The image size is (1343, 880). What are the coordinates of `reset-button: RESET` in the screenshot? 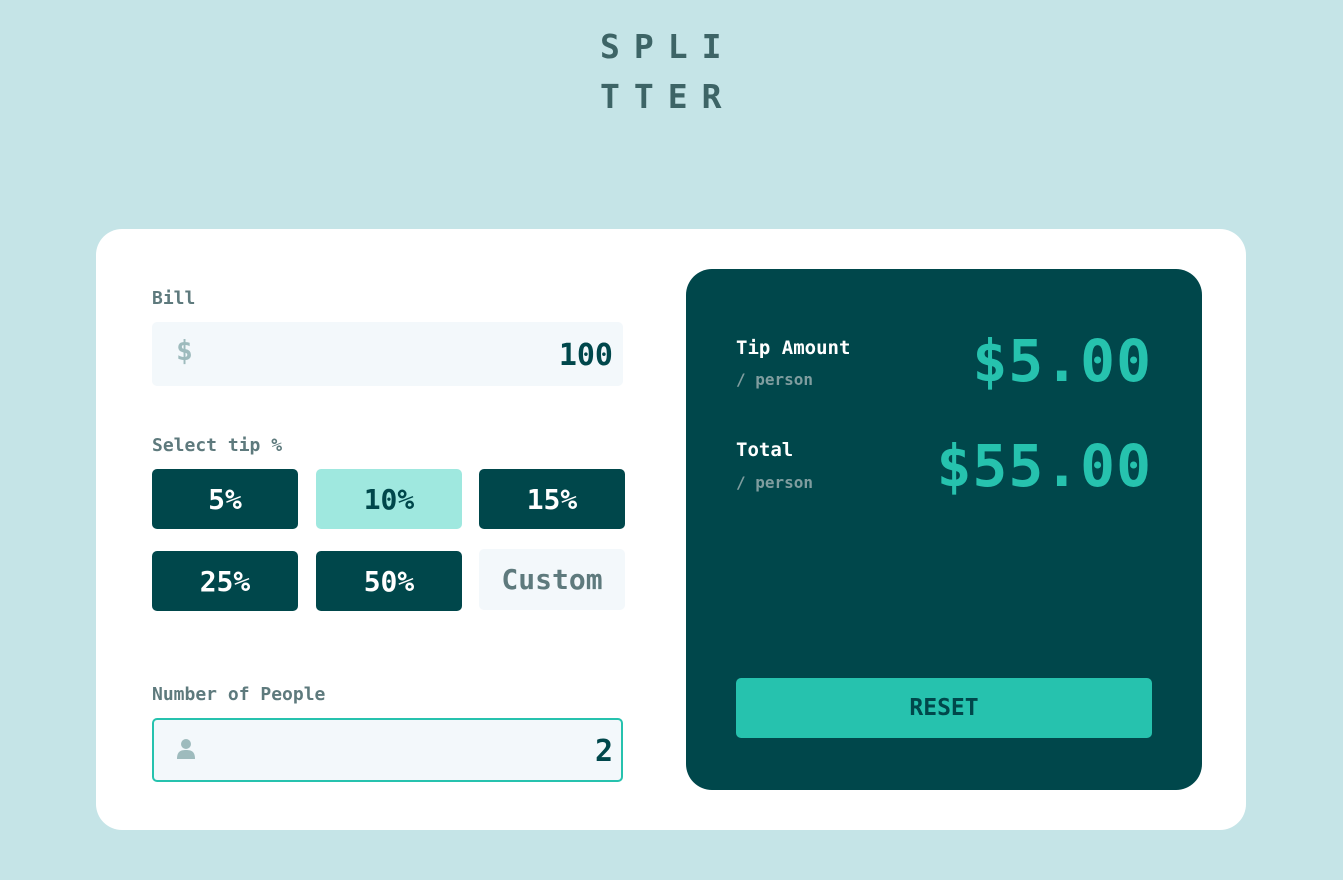 It's located at (944, 708).